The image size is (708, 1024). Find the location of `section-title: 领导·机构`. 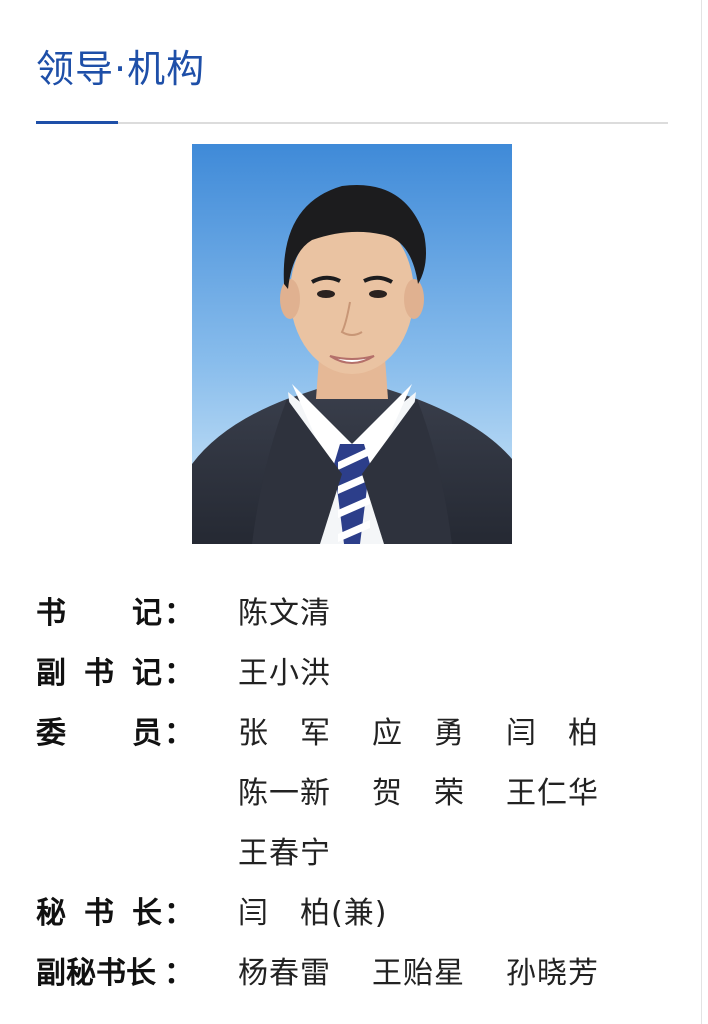

section-title: 领导·机构 is located at coordinates (121, 69).